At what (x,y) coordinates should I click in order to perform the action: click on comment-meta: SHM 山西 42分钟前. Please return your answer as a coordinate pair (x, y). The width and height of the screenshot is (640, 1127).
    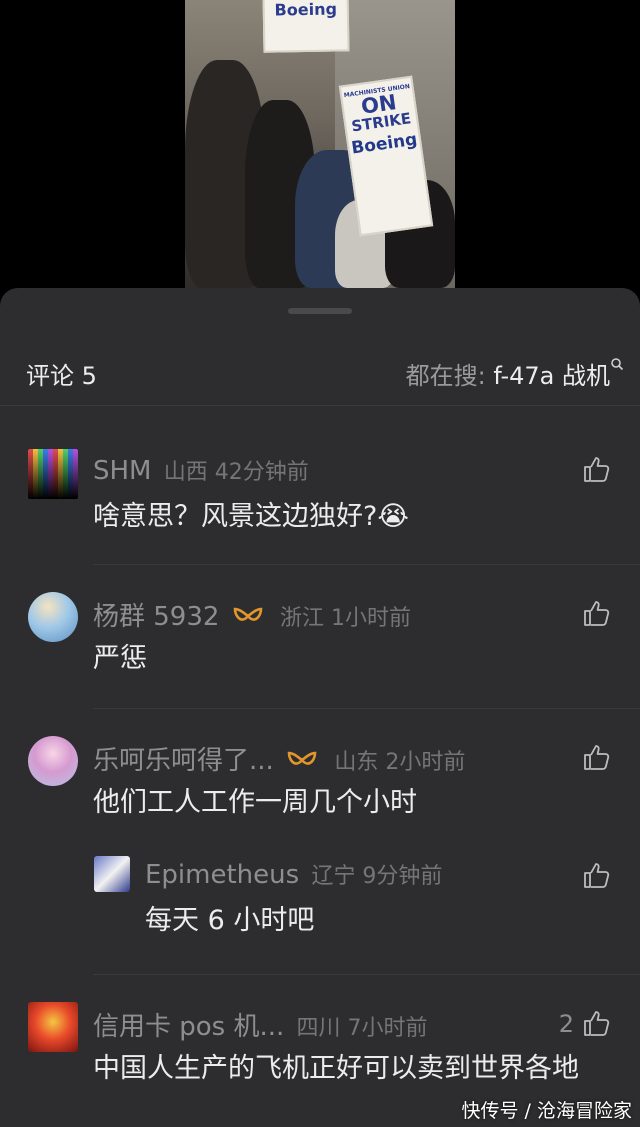
    Looking at the image, I should click on (201, 470).